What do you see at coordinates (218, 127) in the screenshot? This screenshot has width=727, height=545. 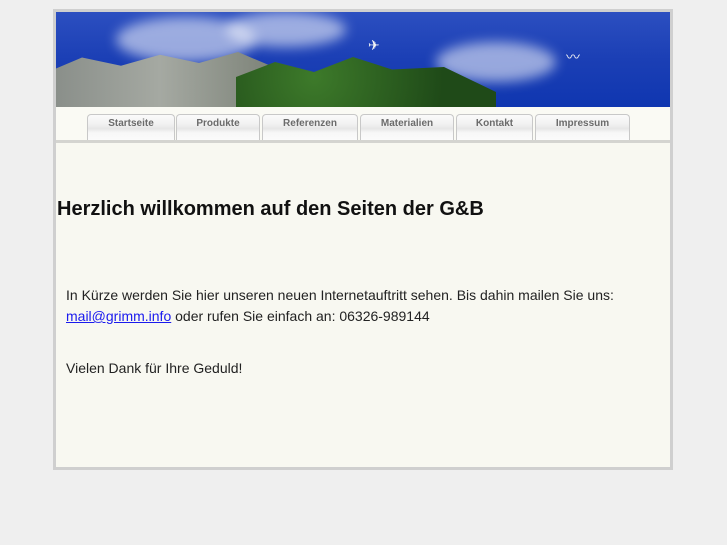 I see `tab-produkte: Produkte` at bounding box center [218, 127].